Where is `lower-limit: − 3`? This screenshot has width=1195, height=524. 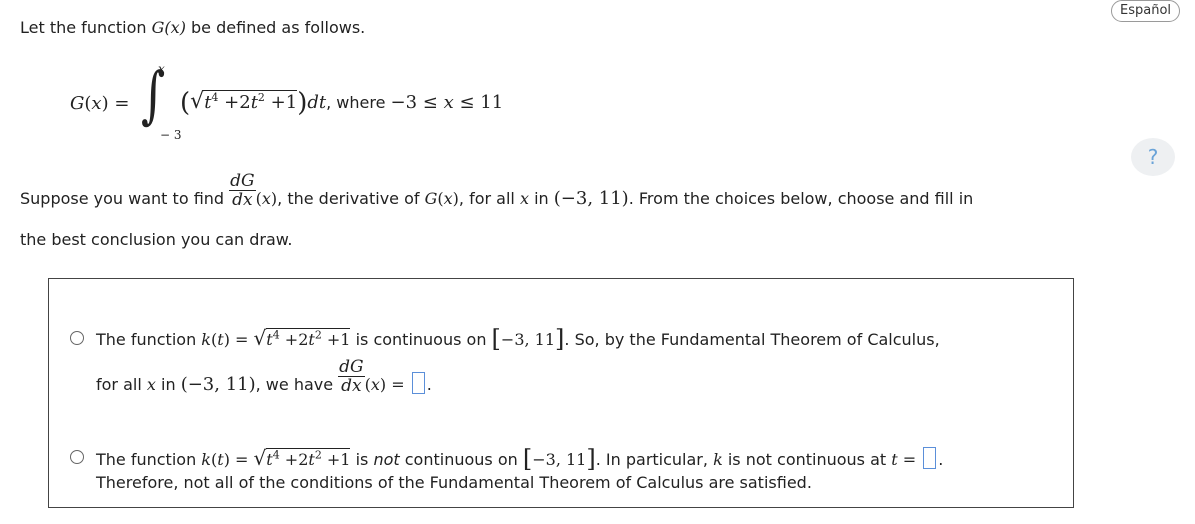
lower-limit: − 3 is located at coordinates (171, 135).